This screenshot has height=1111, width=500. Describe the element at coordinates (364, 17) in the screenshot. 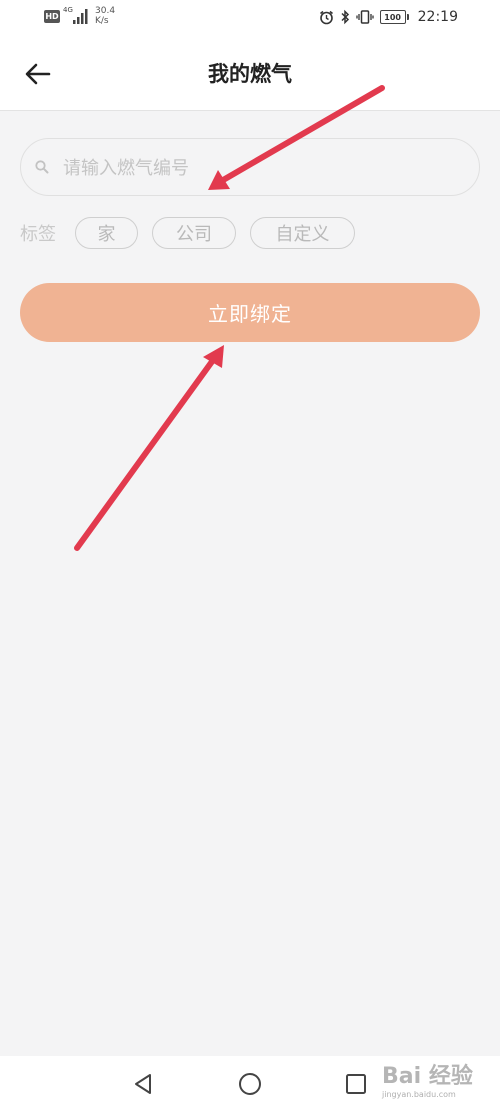

I see `vibrate-icon` at that location.